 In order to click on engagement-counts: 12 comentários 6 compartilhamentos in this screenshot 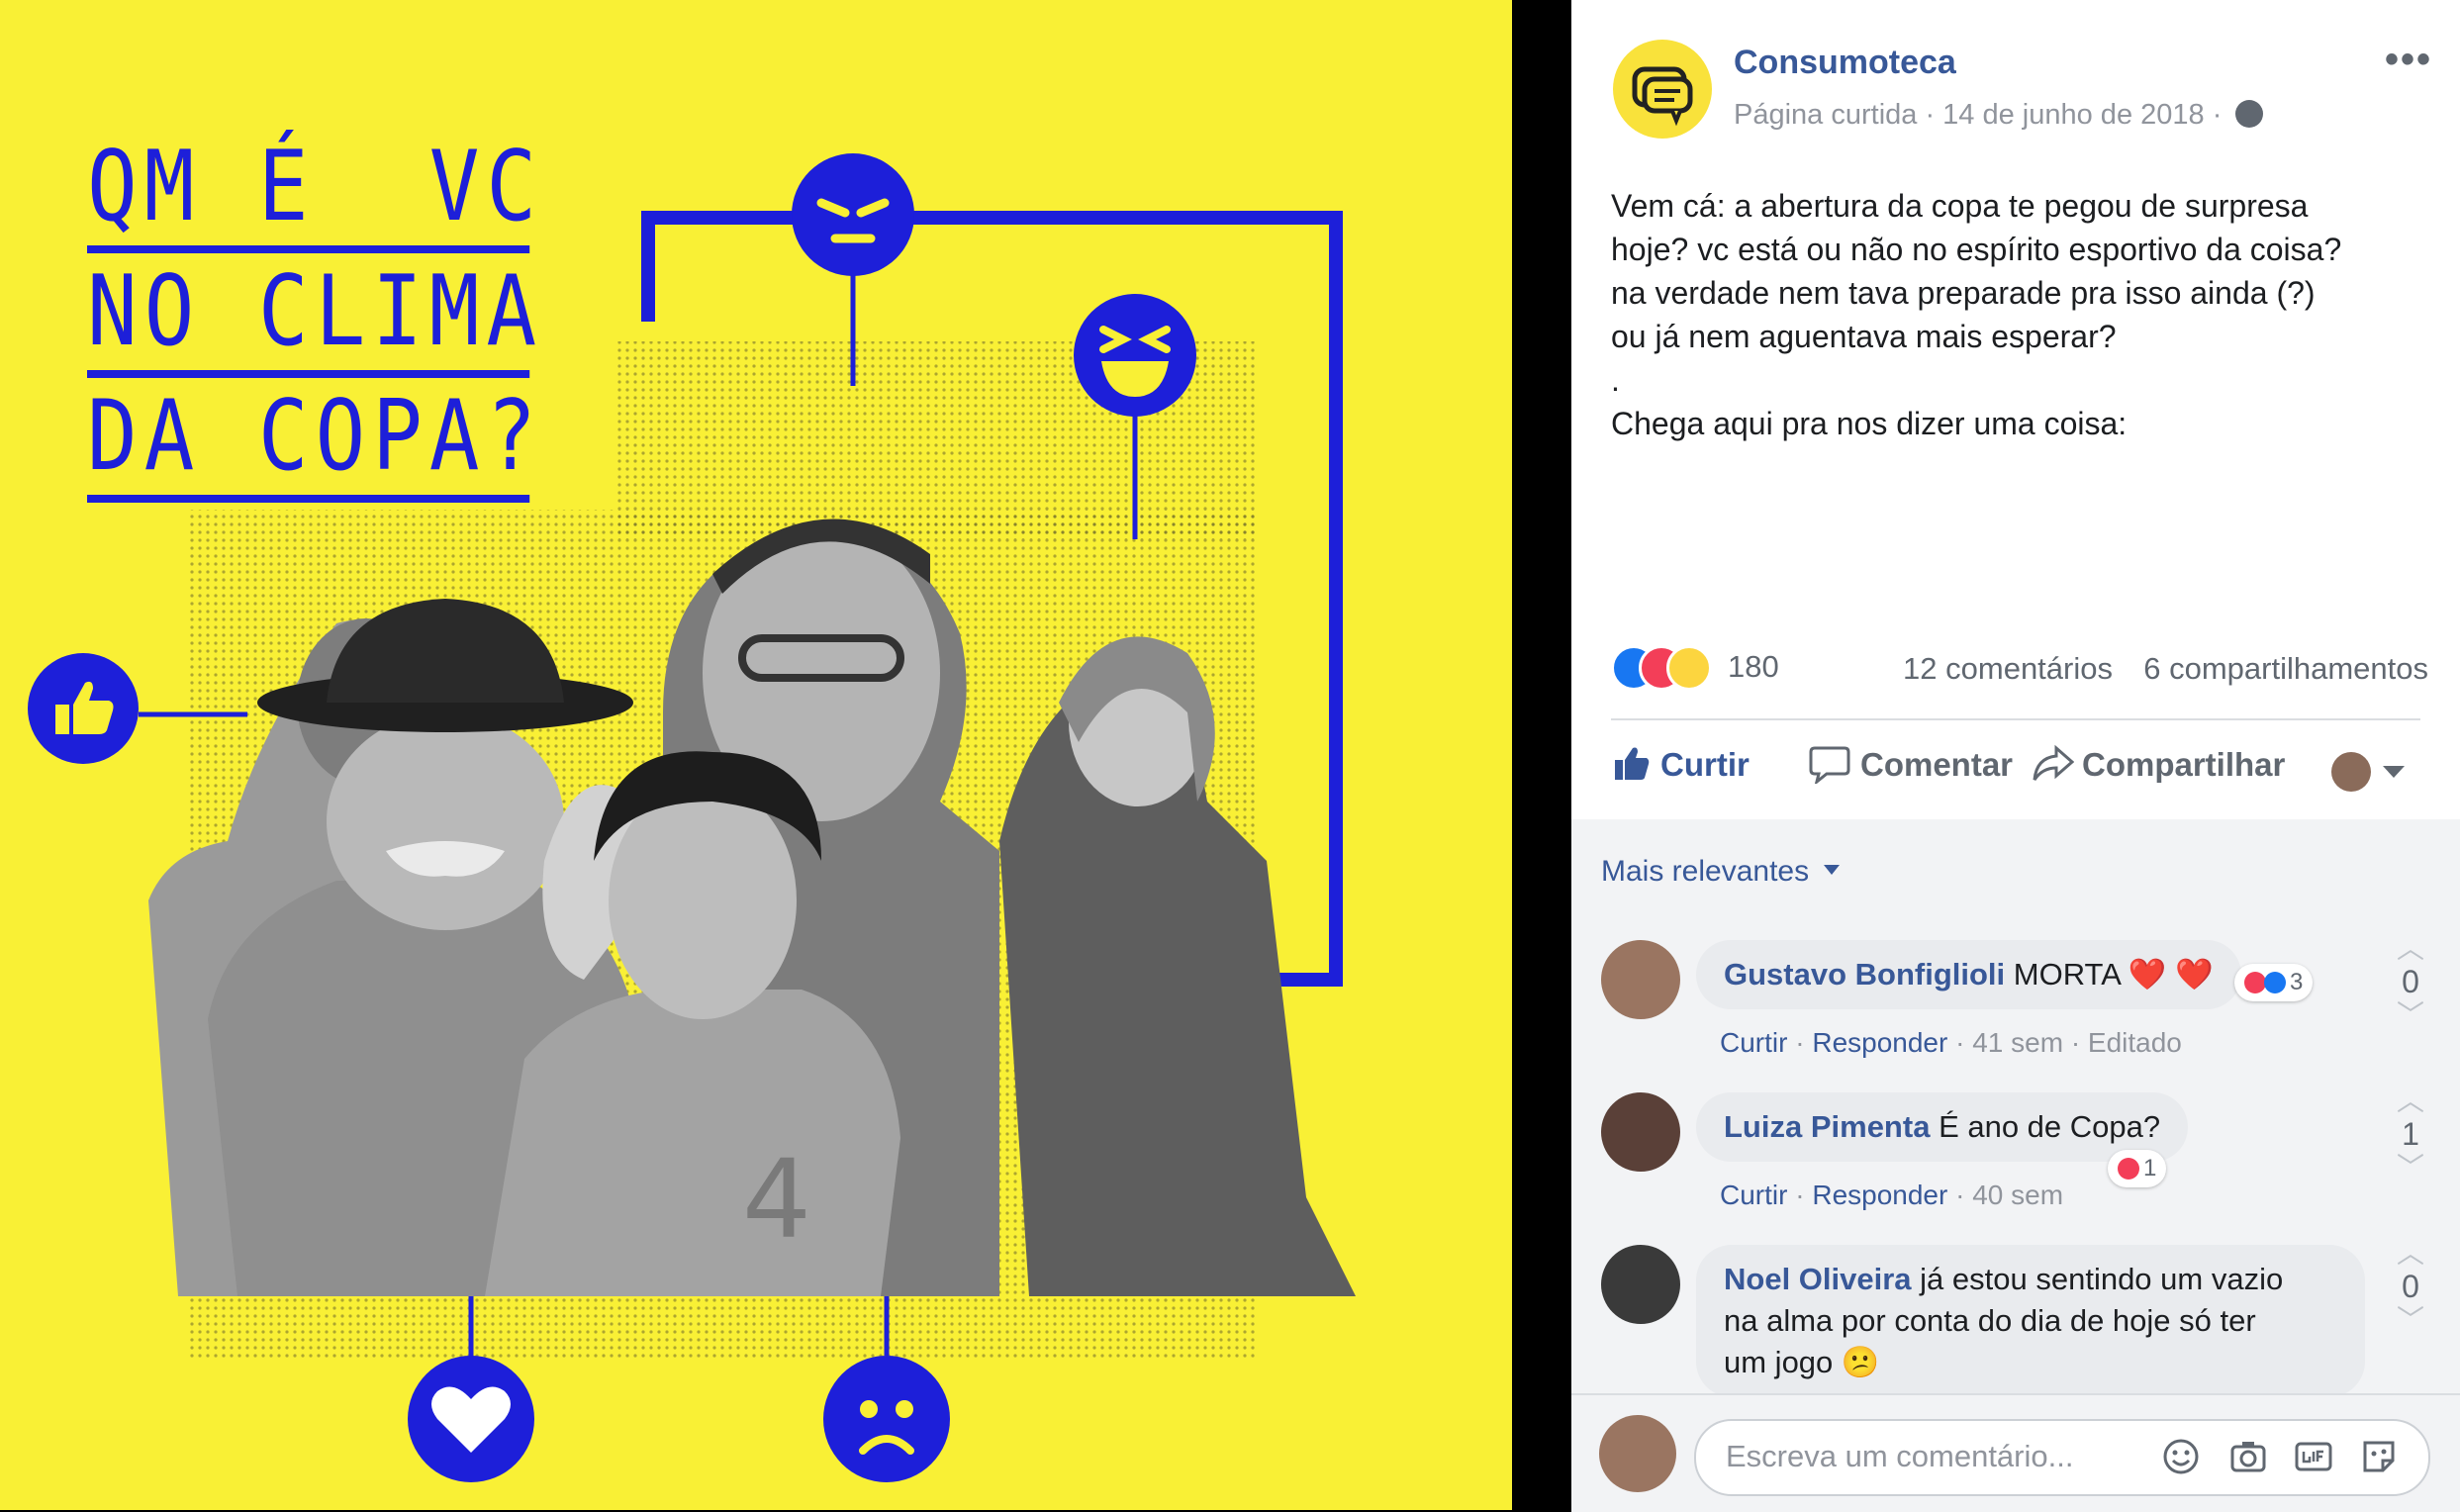, I will do `click(2165, 669)`.